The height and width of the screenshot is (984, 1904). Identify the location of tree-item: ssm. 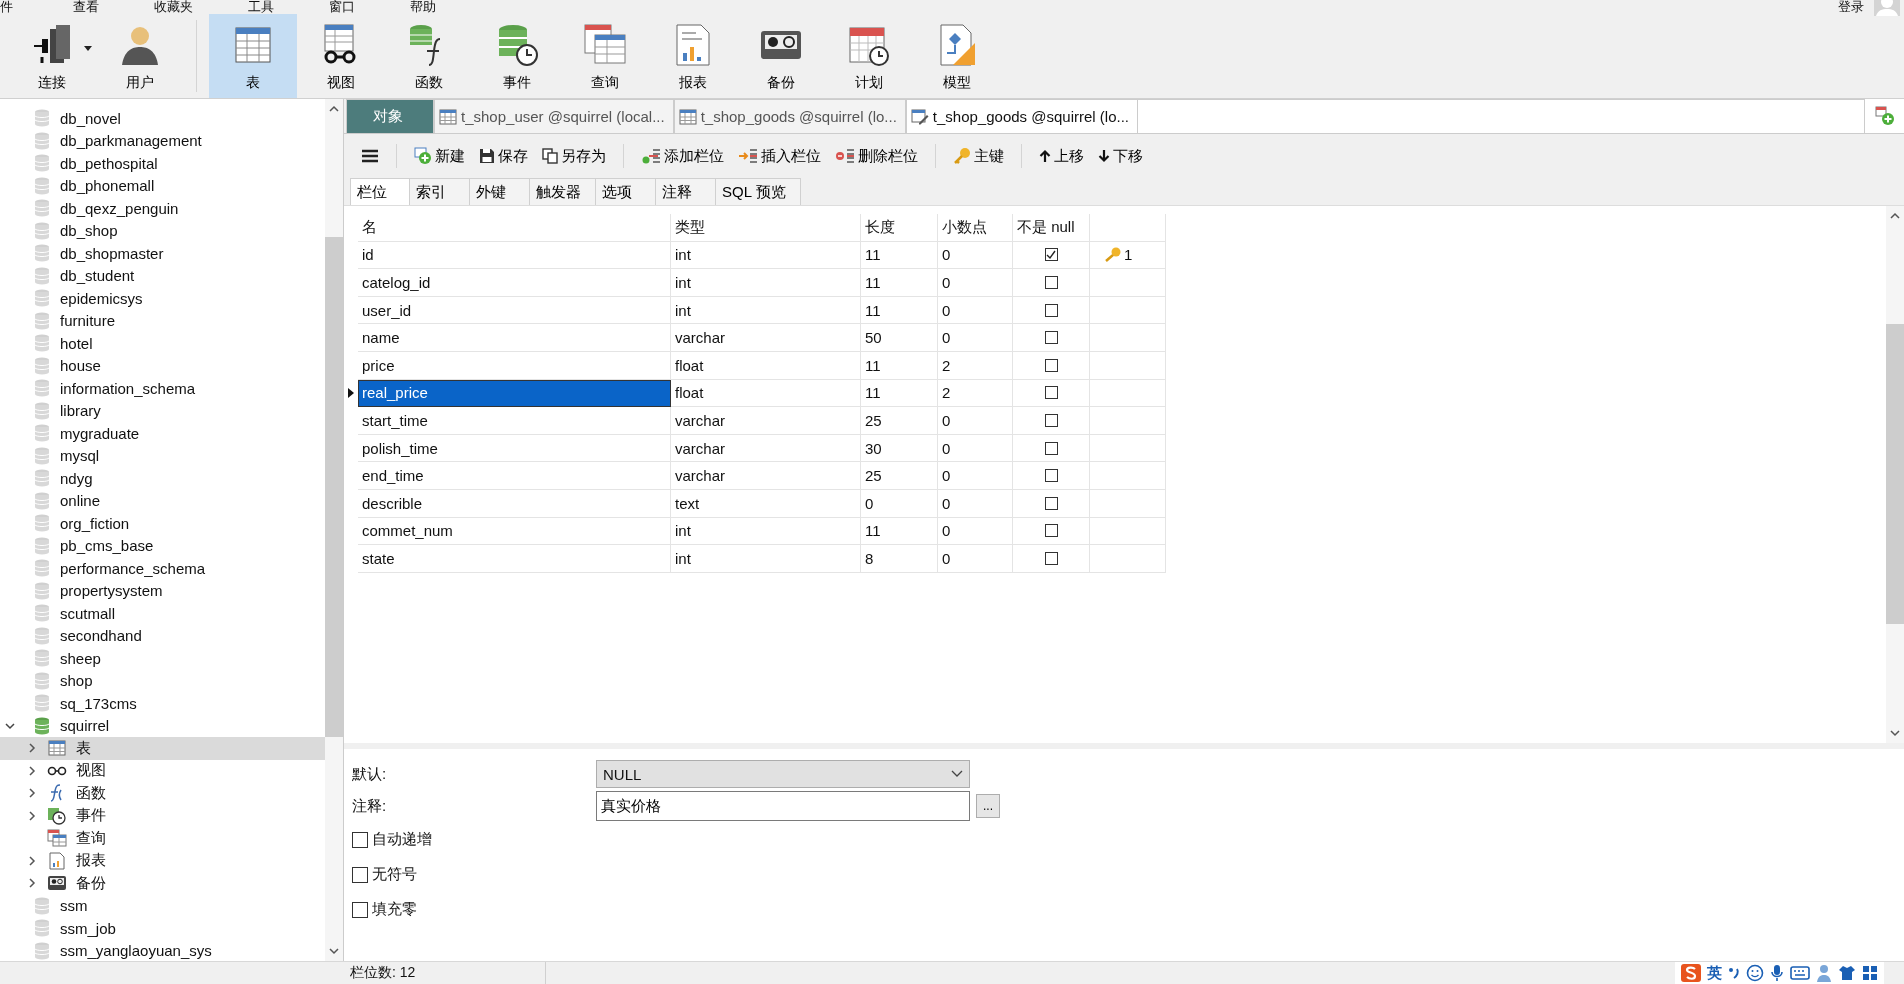
(162, 905).